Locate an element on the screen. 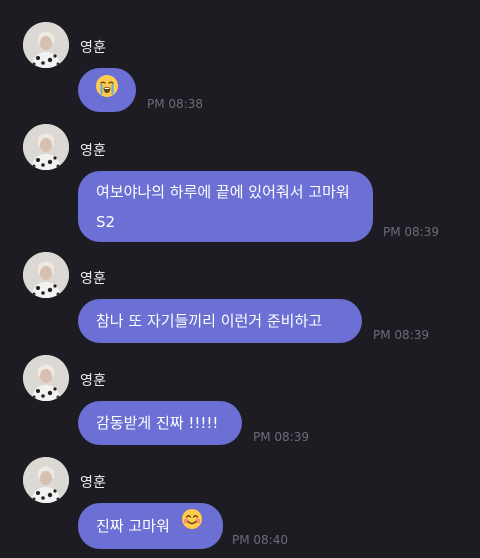 The width and height of the screenshot is (480, 558). message-bubble: 여보야나의 하루에 끝에 있어줘서 고마워 S2 is located at coordinates (225, 206).